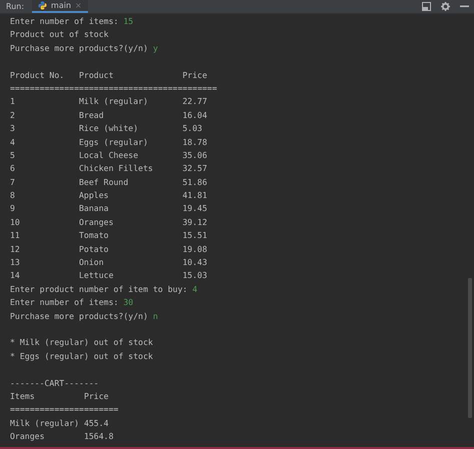 The height and width of the screenshot is (449, 474). I want to click on python-icon, so click(43, 5).